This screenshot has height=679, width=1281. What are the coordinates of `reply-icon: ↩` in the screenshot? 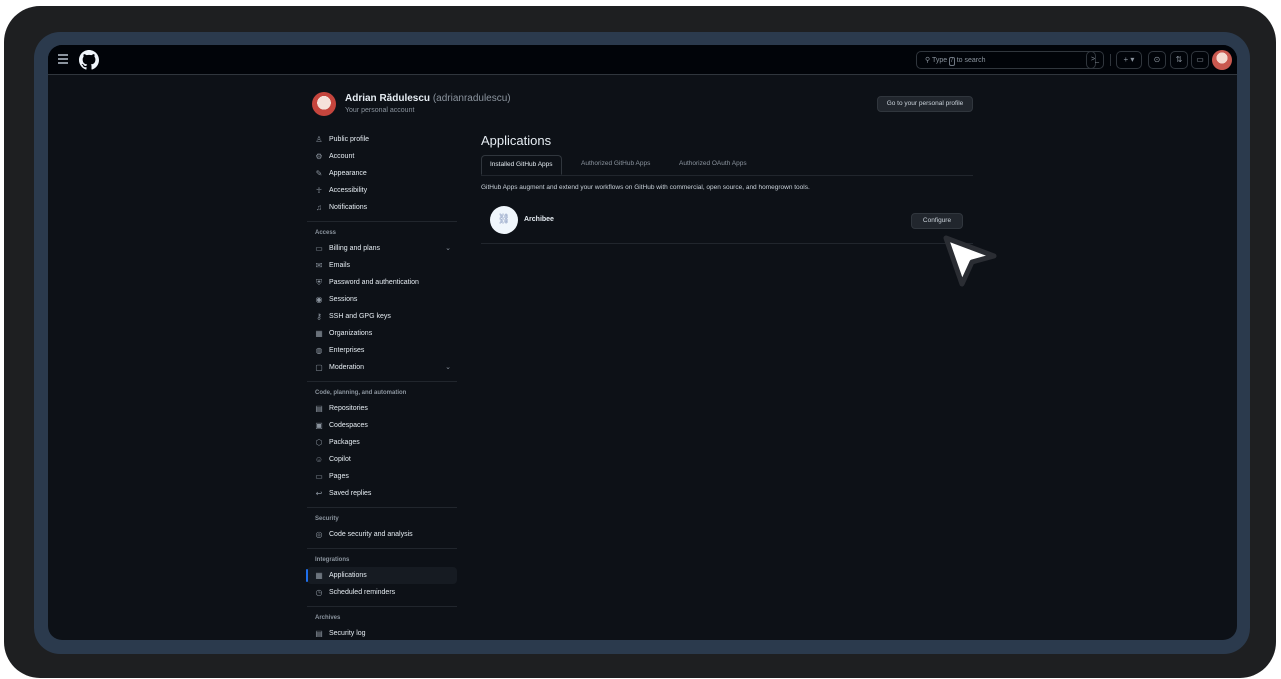 It's located at (319, 493).